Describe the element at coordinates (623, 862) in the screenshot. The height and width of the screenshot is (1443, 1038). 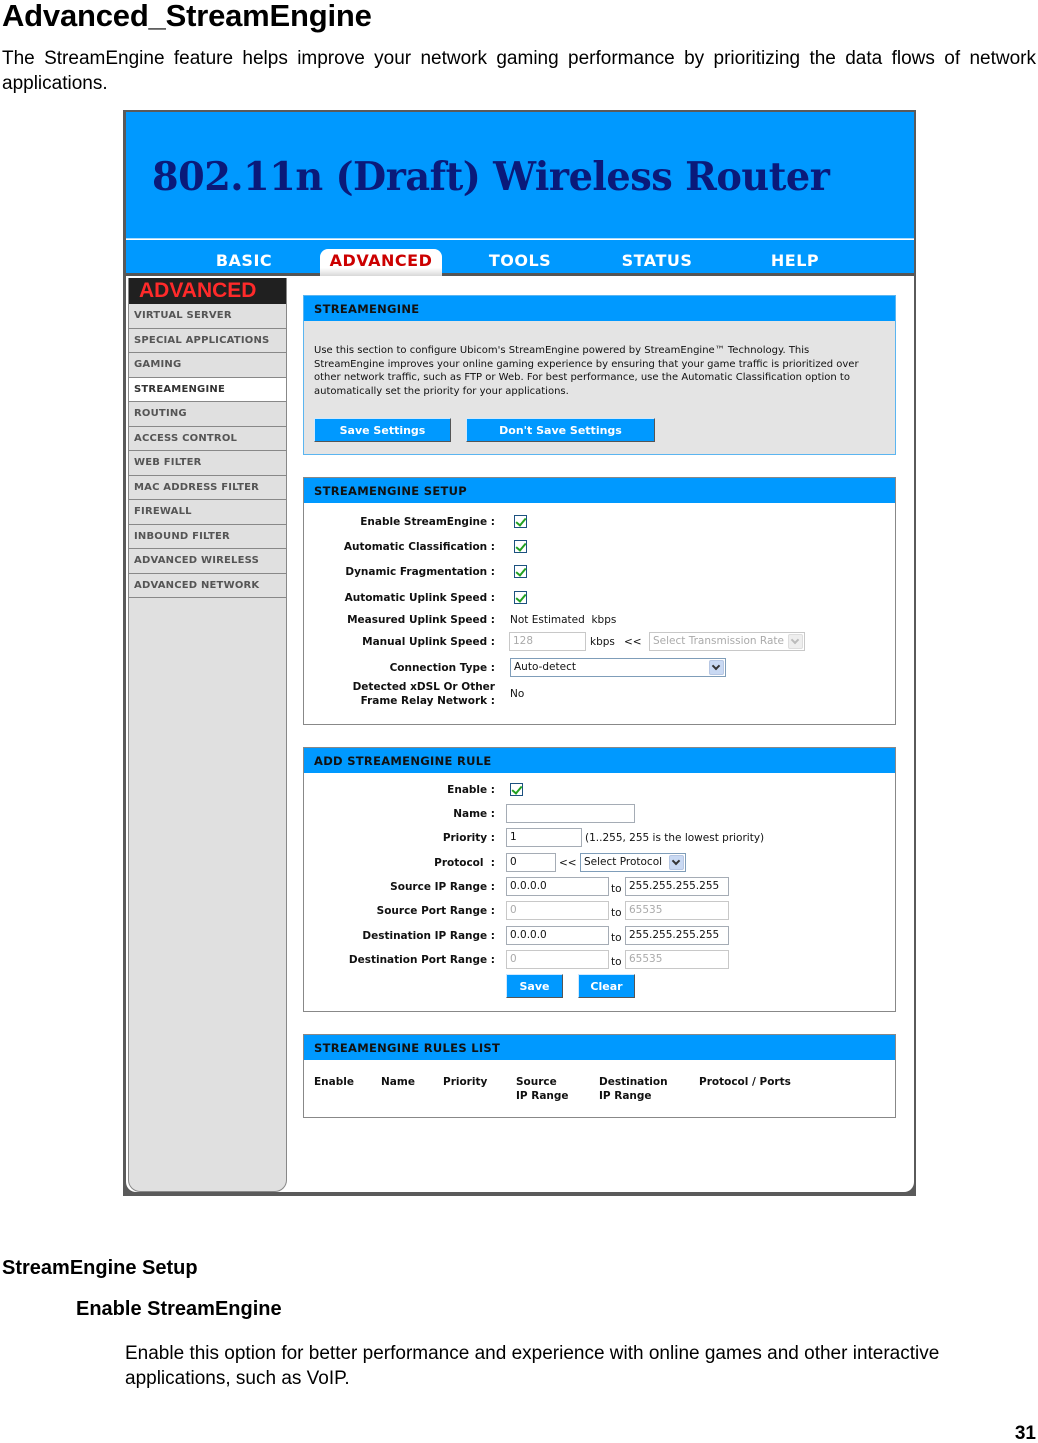
I see `protocol-select-value: Select Protocol` at that location.